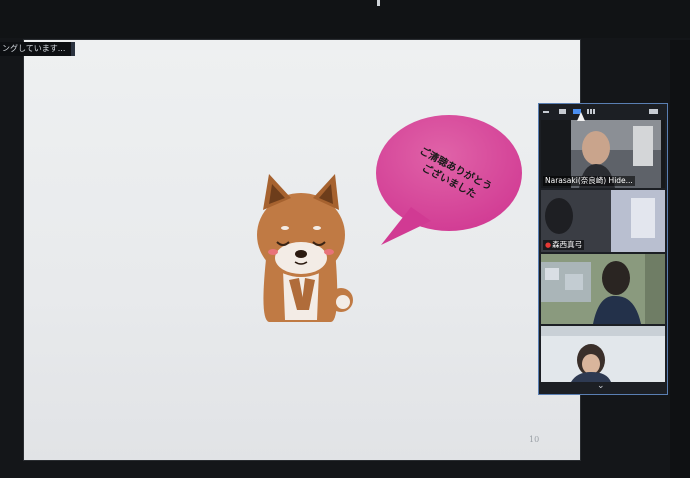 Image resolution: width=690 pixels, height=478 pixels. Describe the element at coordinates (548, 245) in the screenshot. I see `mic-muted-icon: ●` at that location.